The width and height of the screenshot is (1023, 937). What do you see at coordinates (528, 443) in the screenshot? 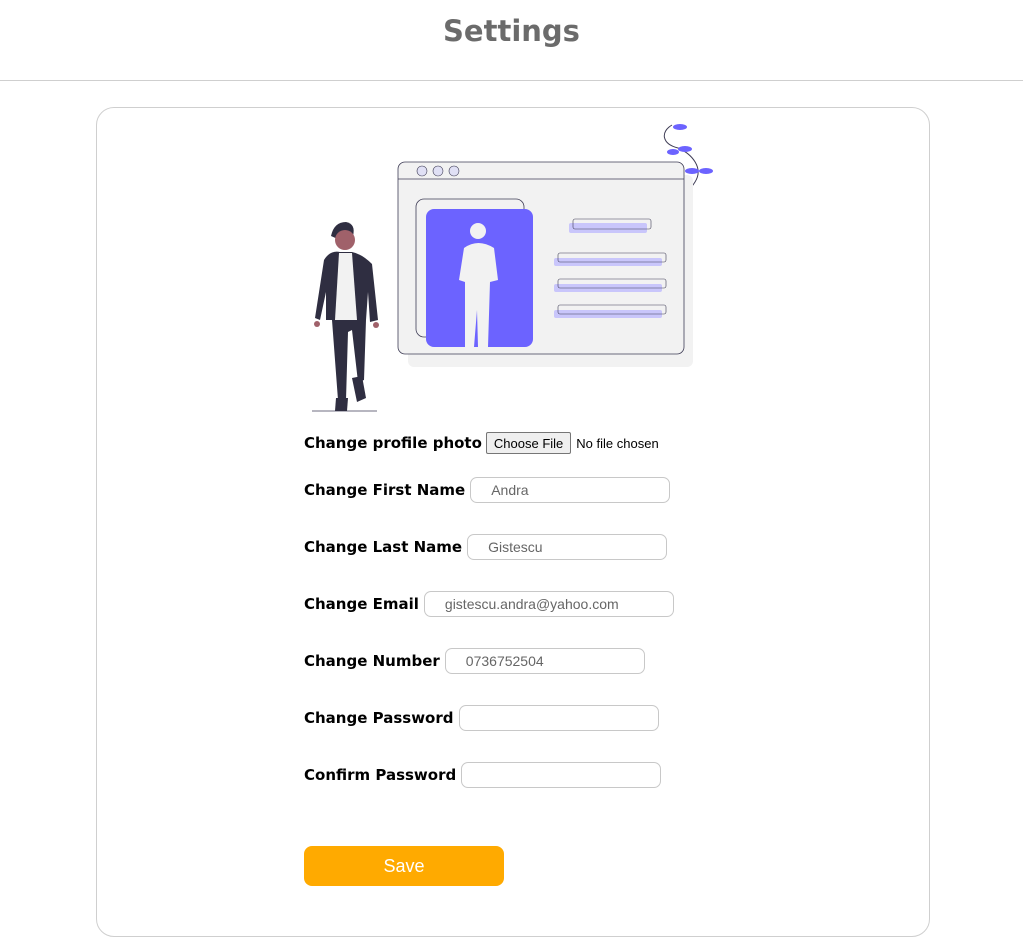
I see `choose-file-button: Choose File` at bounding box center [528, 443].